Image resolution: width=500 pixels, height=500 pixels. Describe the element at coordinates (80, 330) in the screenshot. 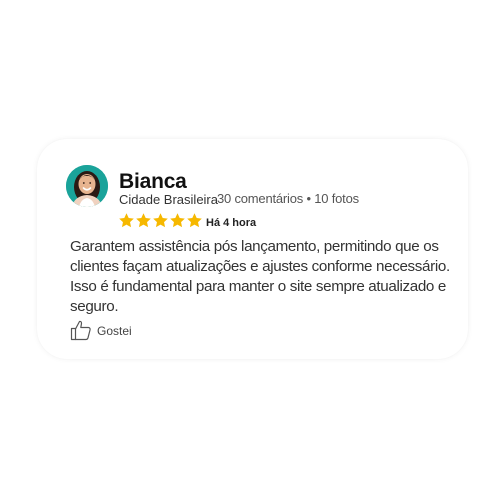

I see `thumbs-up-icon` at that location.